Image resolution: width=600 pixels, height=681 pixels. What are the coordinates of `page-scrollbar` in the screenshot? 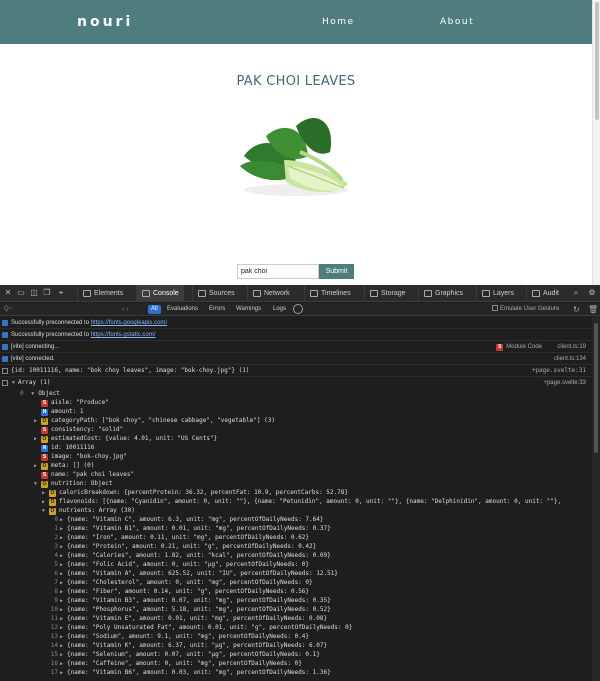 It's located at (596, 142).